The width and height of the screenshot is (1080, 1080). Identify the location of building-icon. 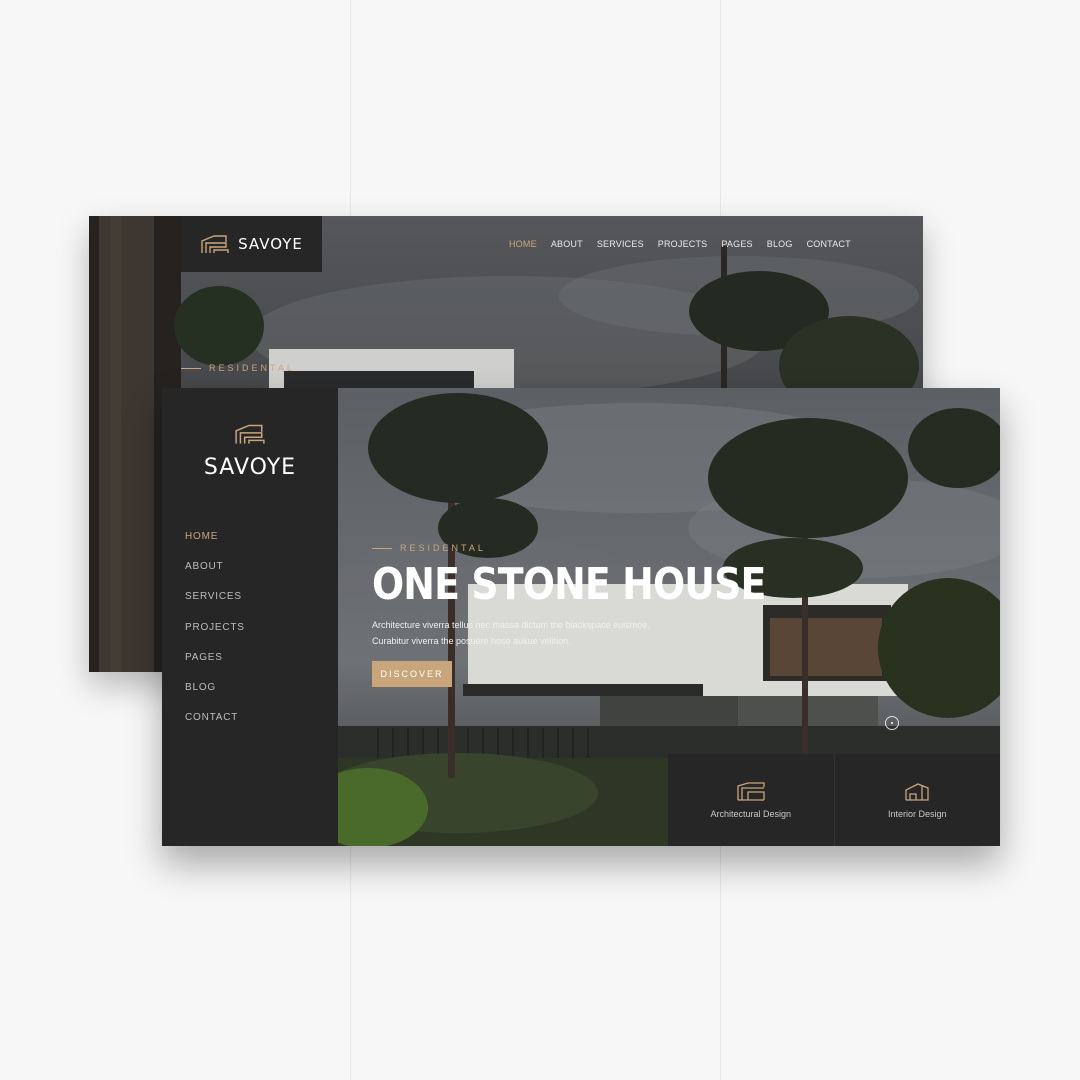
(751, 791).